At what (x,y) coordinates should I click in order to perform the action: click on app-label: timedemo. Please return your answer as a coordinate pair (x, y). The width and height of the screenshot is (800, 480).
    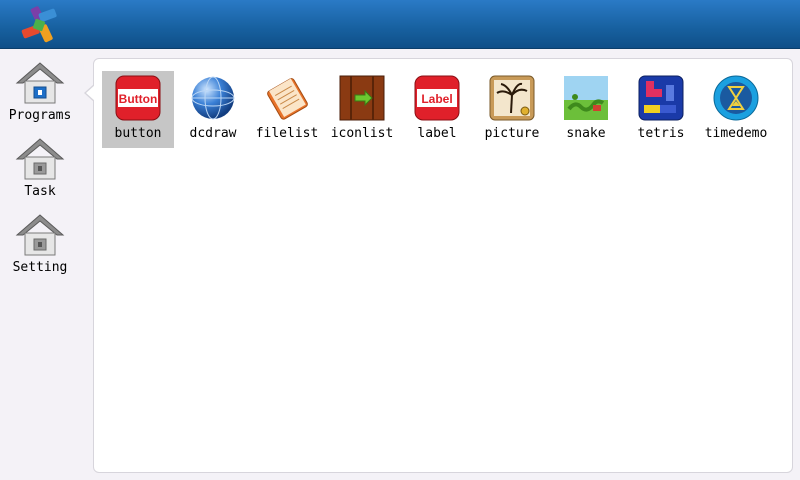
    Looking at the image, I should click on (736, 133).